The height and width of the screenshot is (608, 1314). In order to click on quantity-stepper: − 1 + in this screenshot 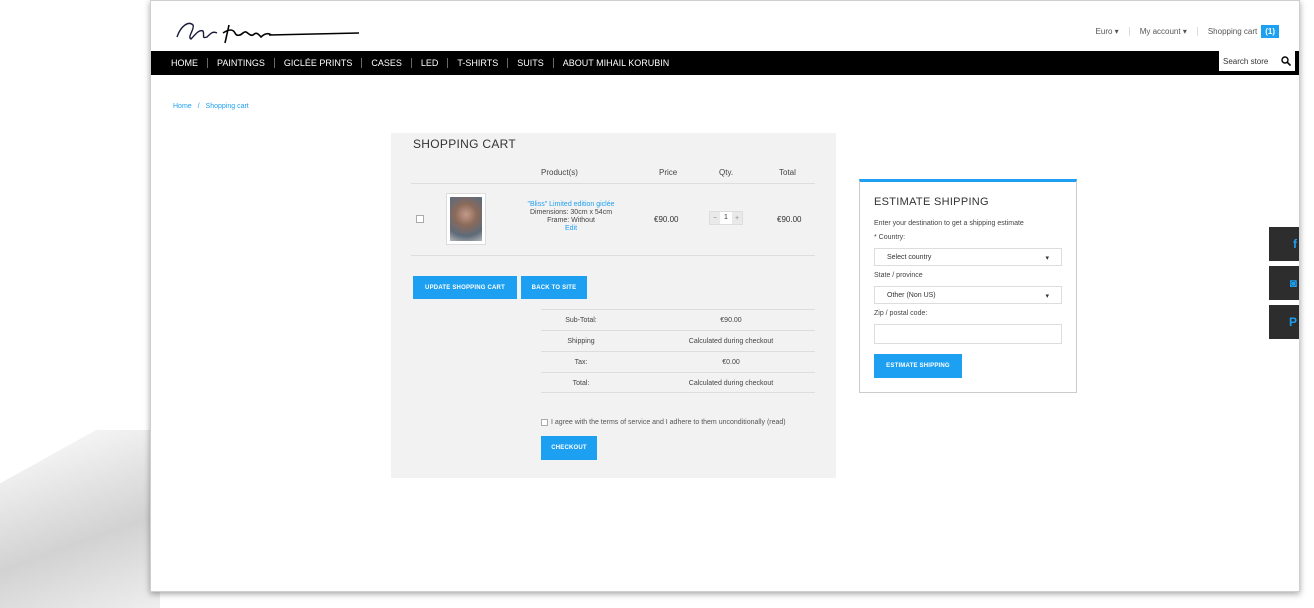, I will do `click(726, 218)`.